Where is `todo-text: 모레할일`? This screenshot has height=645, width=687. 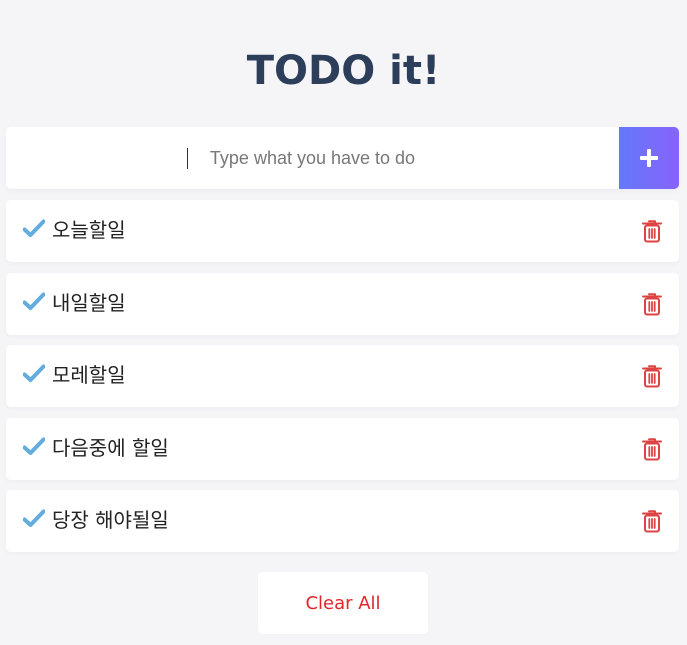 todo-text: 모레할일 is located at coordinates (89, 375).